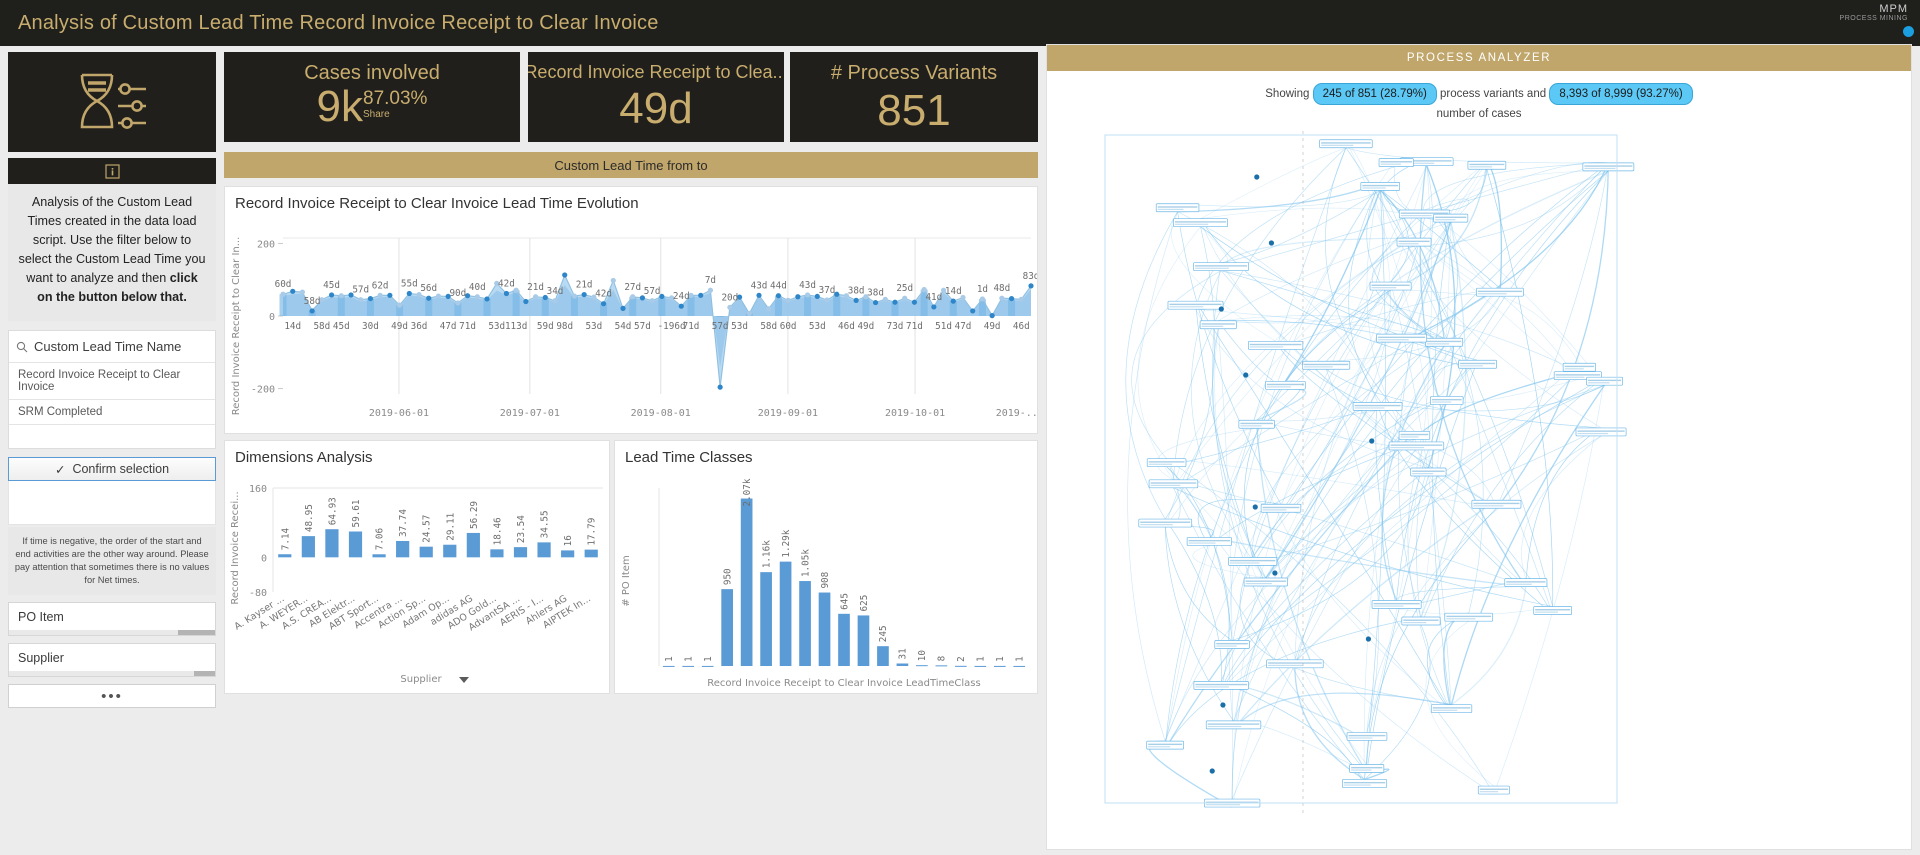 The image size is (1920, 855). What do you see at coordinates (788, 413) in the screenshot?
I see `svg-text: 2019-09-01` at bounding box center [788, 413].